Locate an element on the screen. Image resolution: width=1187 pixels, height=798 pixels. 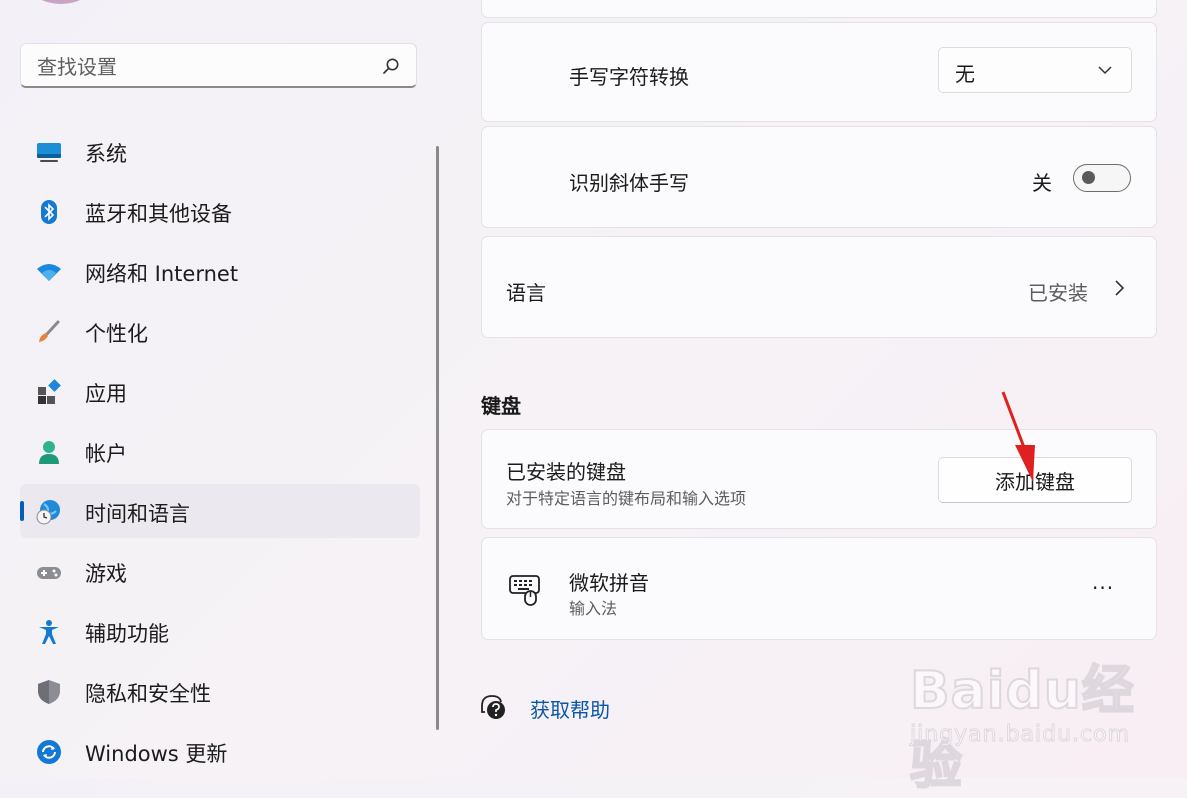
avatar is located at coordinates (61, 2).